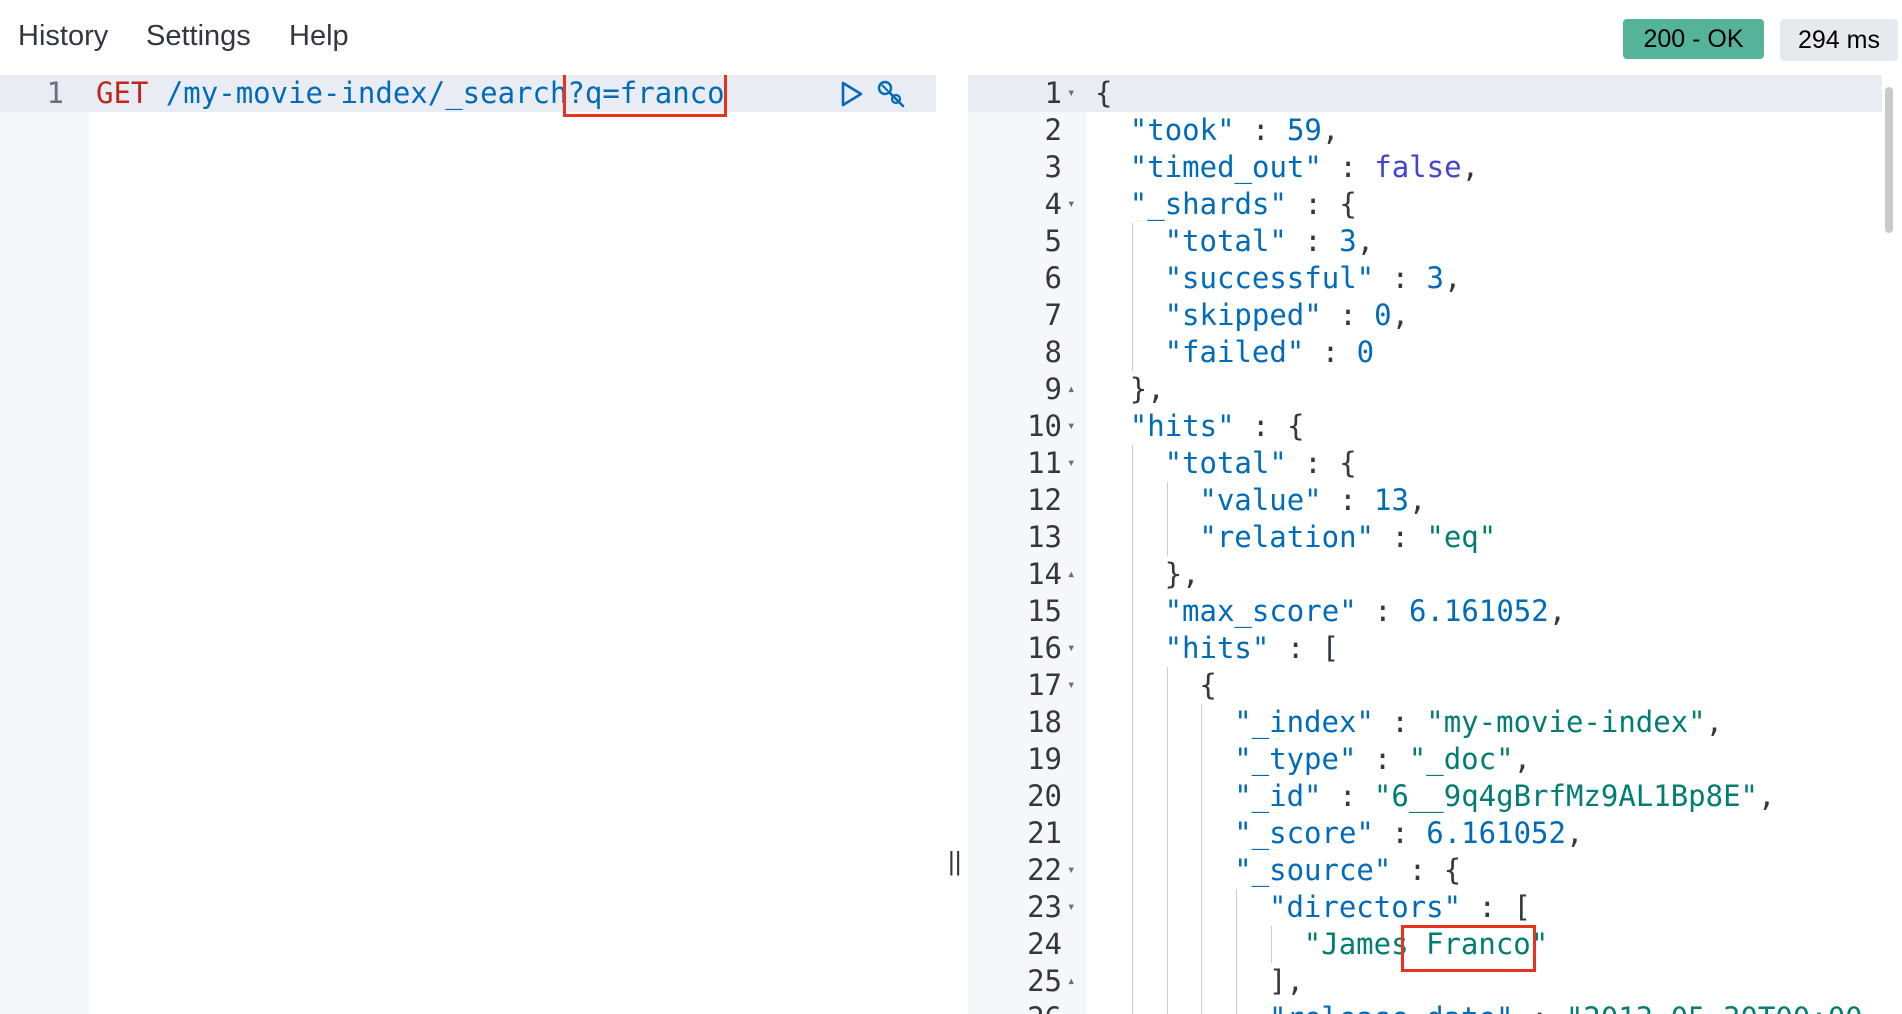  Describe the element at coordinates (1053, 93) in the screenshot. I see `response-line-number: 1` at that location.